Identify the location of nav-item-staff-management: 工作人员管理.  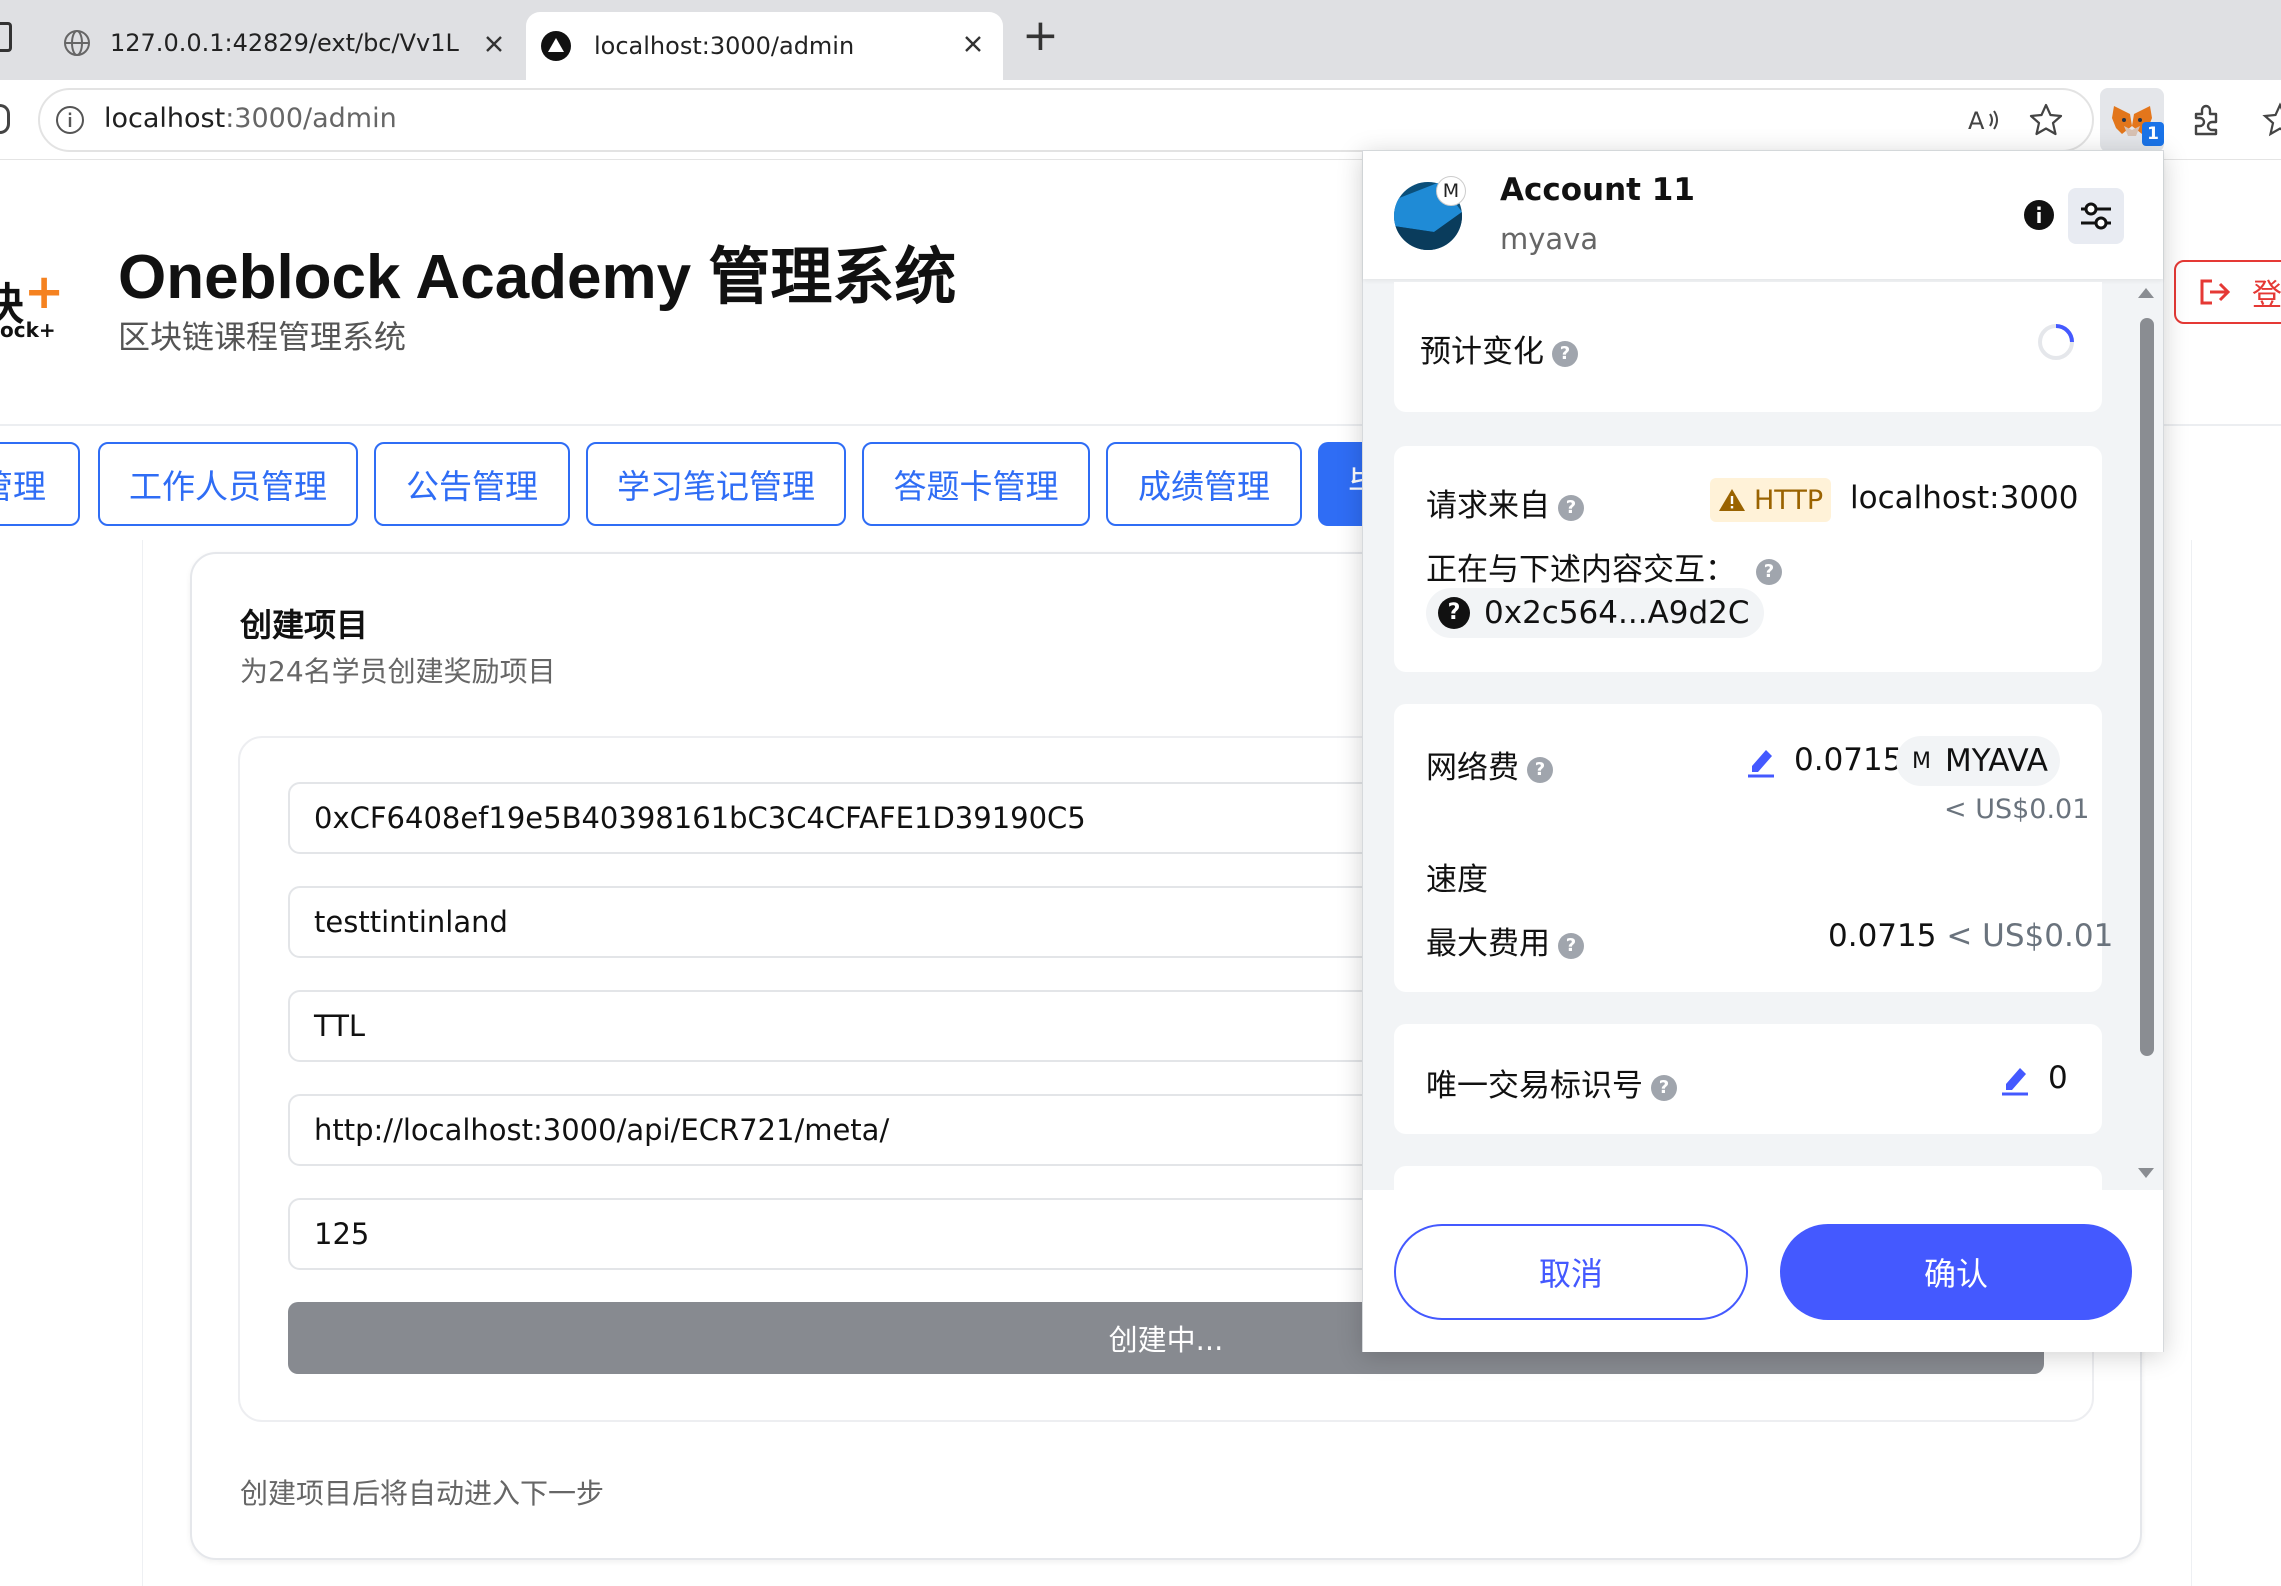
(228, 484).